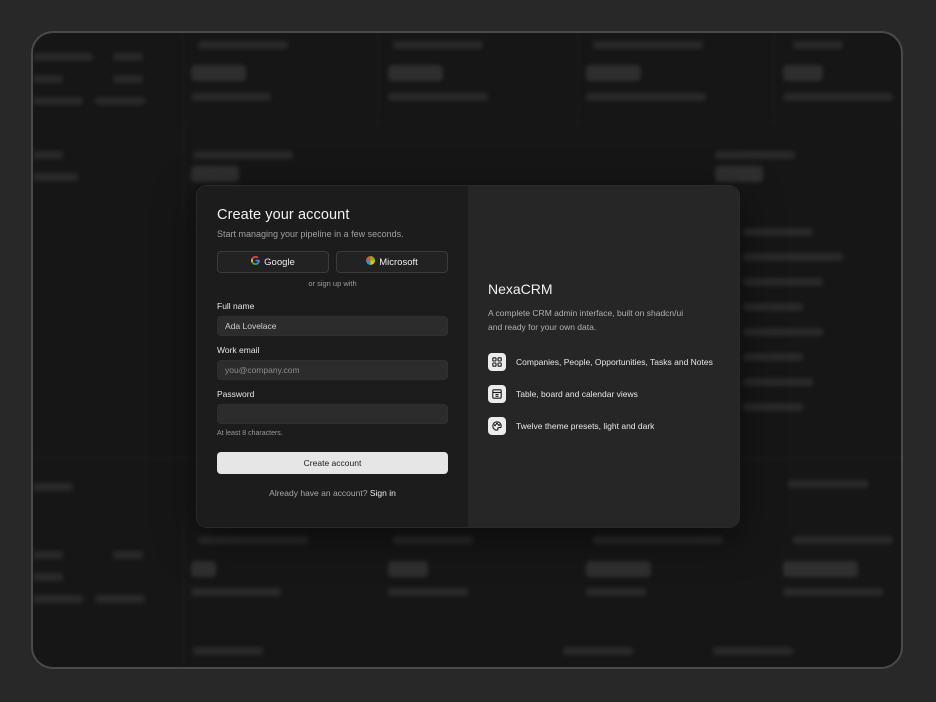  What do you see at coordinates (236, 306) in the screenshot?
I see `full-name-label: Full name` at bounding box center [236, 306].